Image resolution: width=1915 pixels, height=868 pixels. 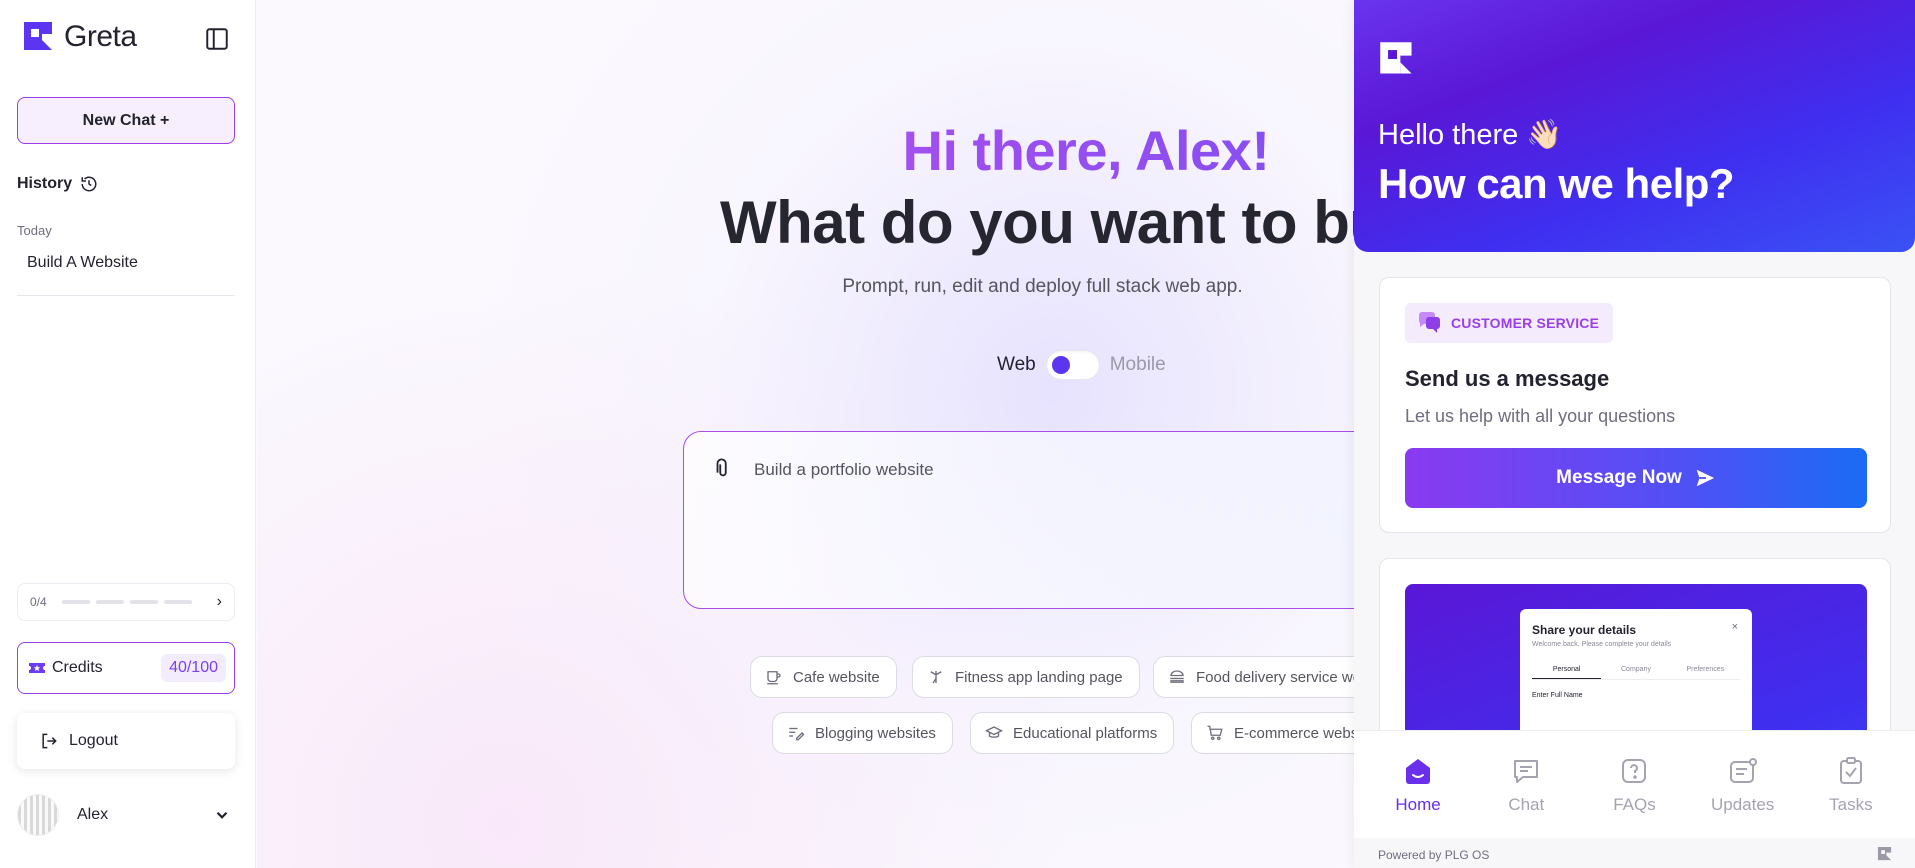 I want to click on progress-text: 0/4, so click(x=38, y=602).